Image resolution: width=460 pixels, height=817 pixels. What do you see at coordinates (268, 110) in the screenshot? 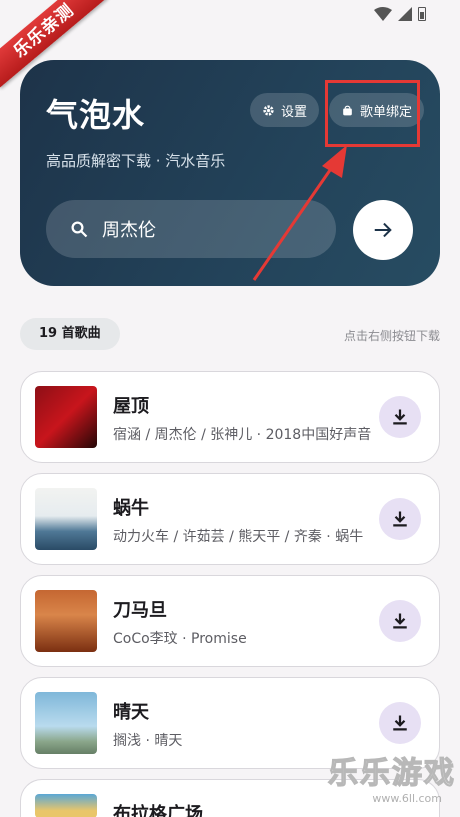
I see `gear-icon` at bounding box center [268, 110].